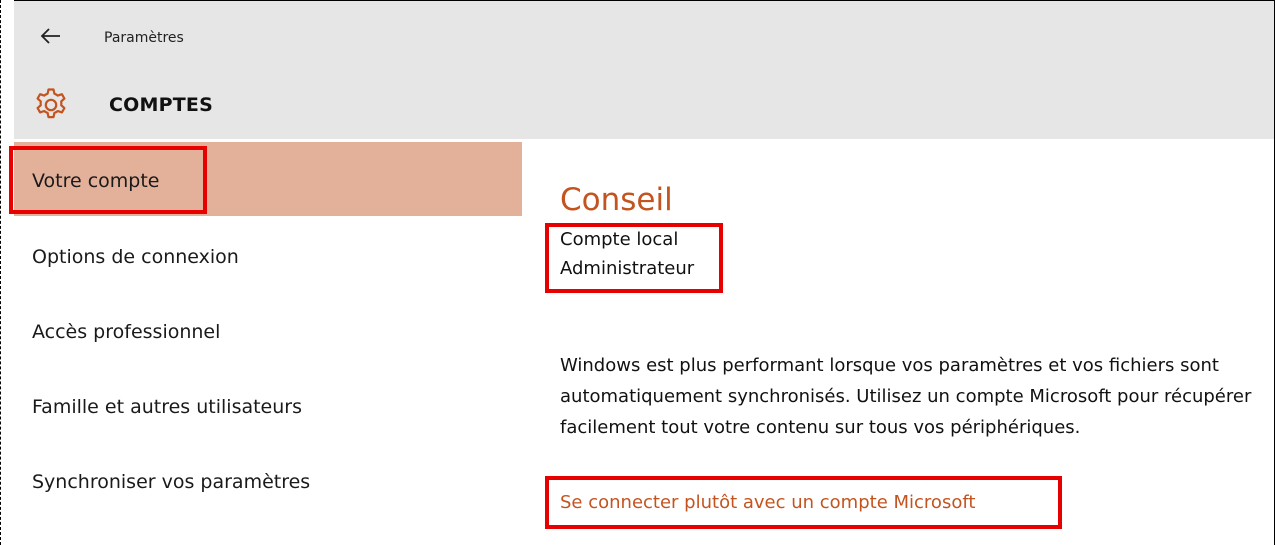 The image size is (1275, 545). What do you see at coordinates (616, 200) in the screenshot?
I see `section-title: Conseil` at bounding box center [616, 200].